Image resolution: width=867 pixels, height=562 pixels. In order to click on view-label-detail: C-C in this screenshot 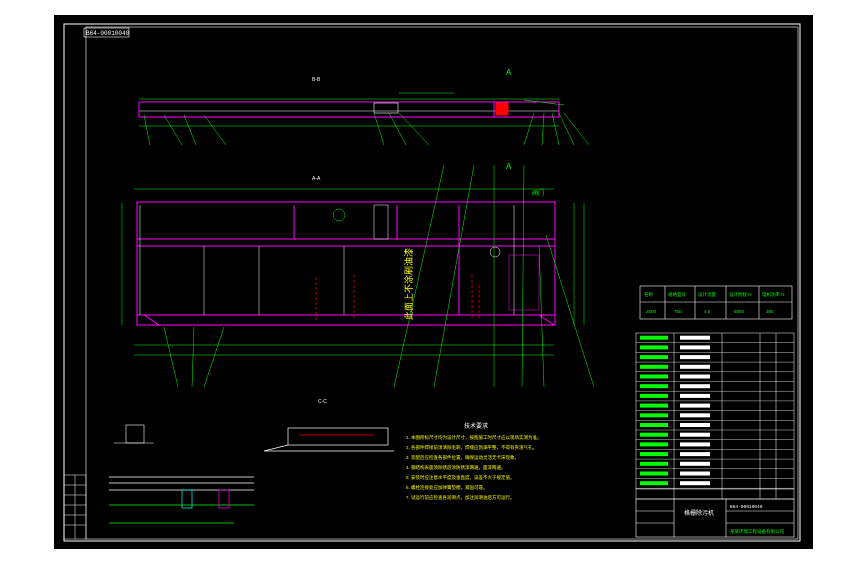, I will do `click(322, 402)`.